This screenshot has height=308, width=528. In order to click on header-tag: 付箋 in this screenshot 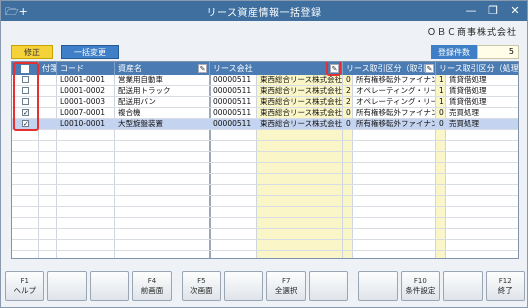, I will do `click(48, 68)`.